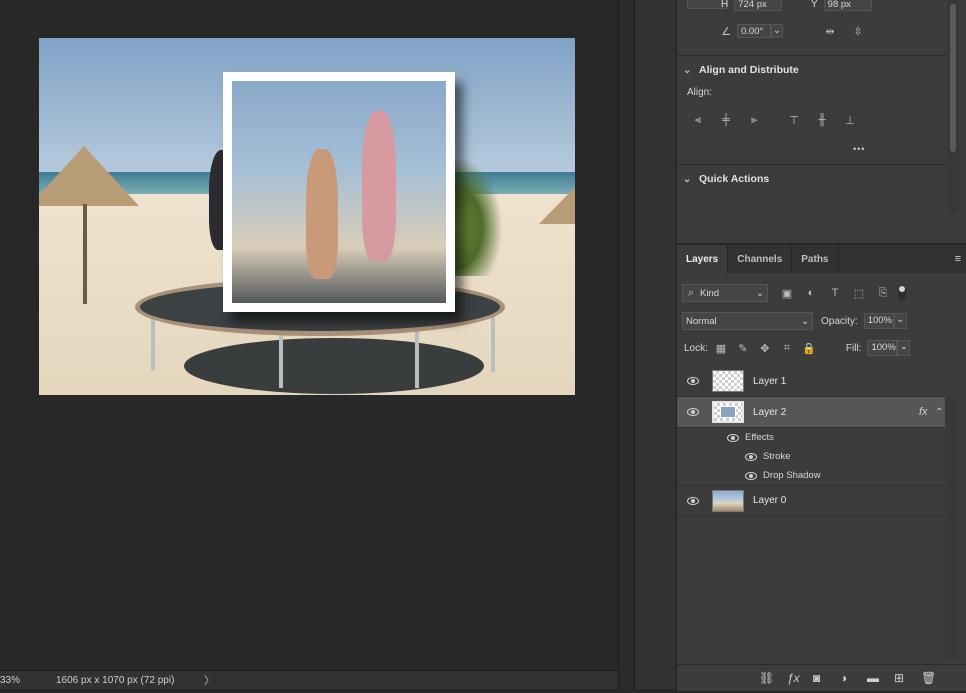  I want to click on layer-name: Layer 2, so click(769, 412).